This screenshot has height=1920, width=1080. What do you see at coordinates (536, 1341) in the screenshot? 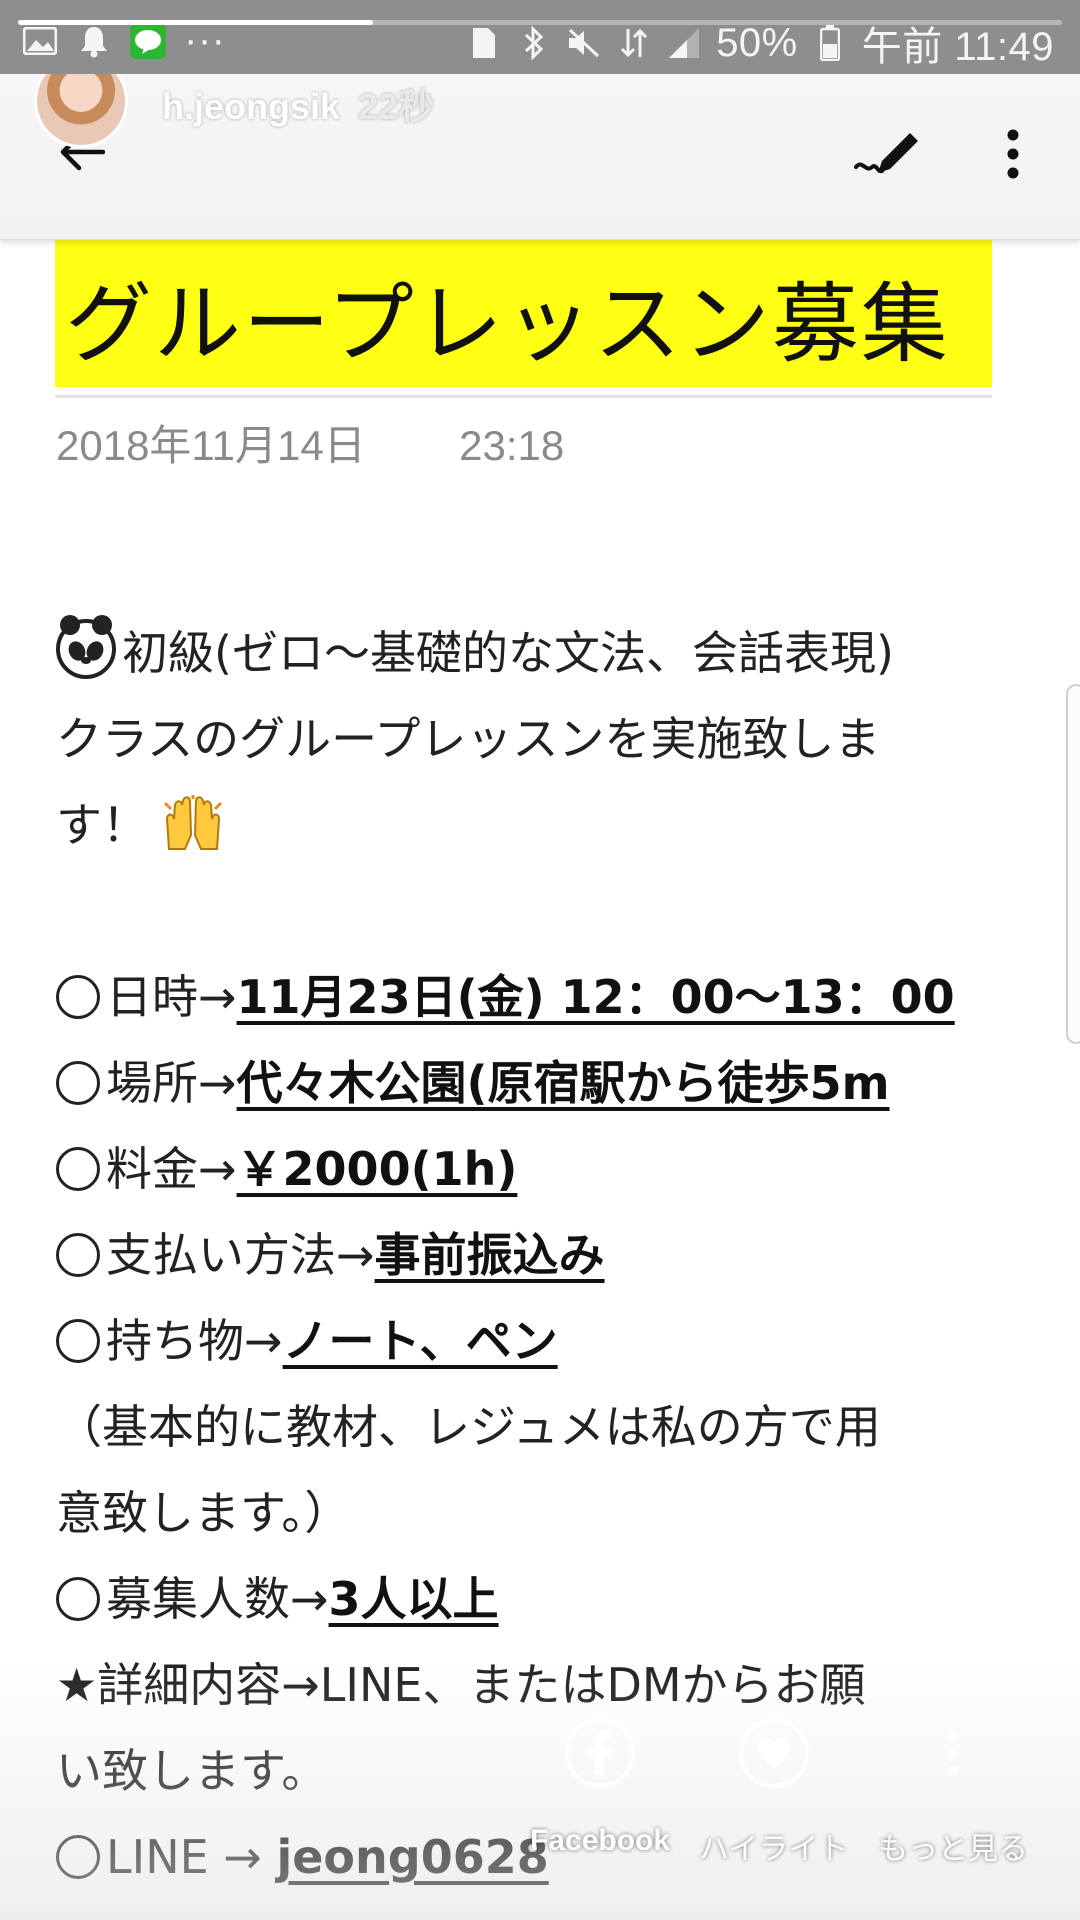
I see `detail-items: 持ち物→ノート、ペン` at bounding box center [536, 1341].